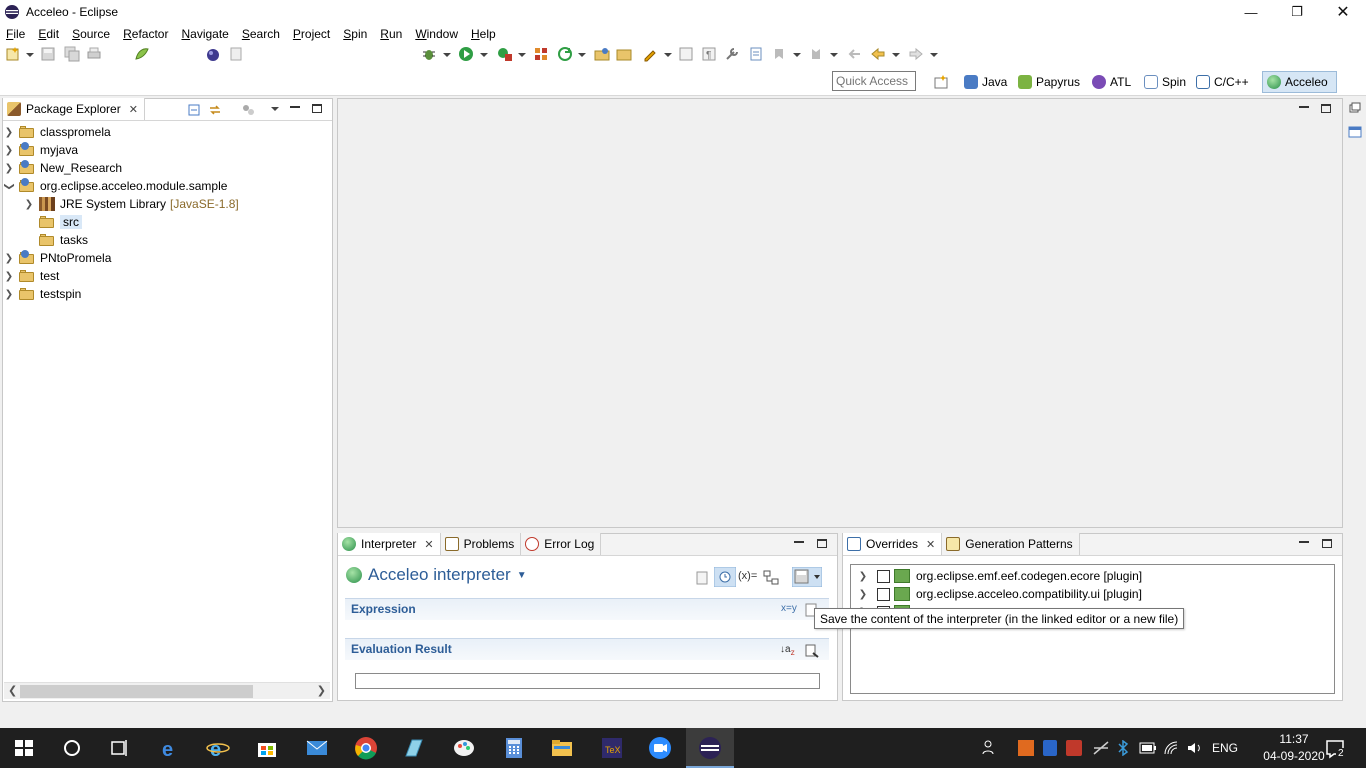  What do you see at coordinates (1294, 756) in the screenshot?
I see `clock-date: 04-09-2020` at bounding box center [1294, 756].